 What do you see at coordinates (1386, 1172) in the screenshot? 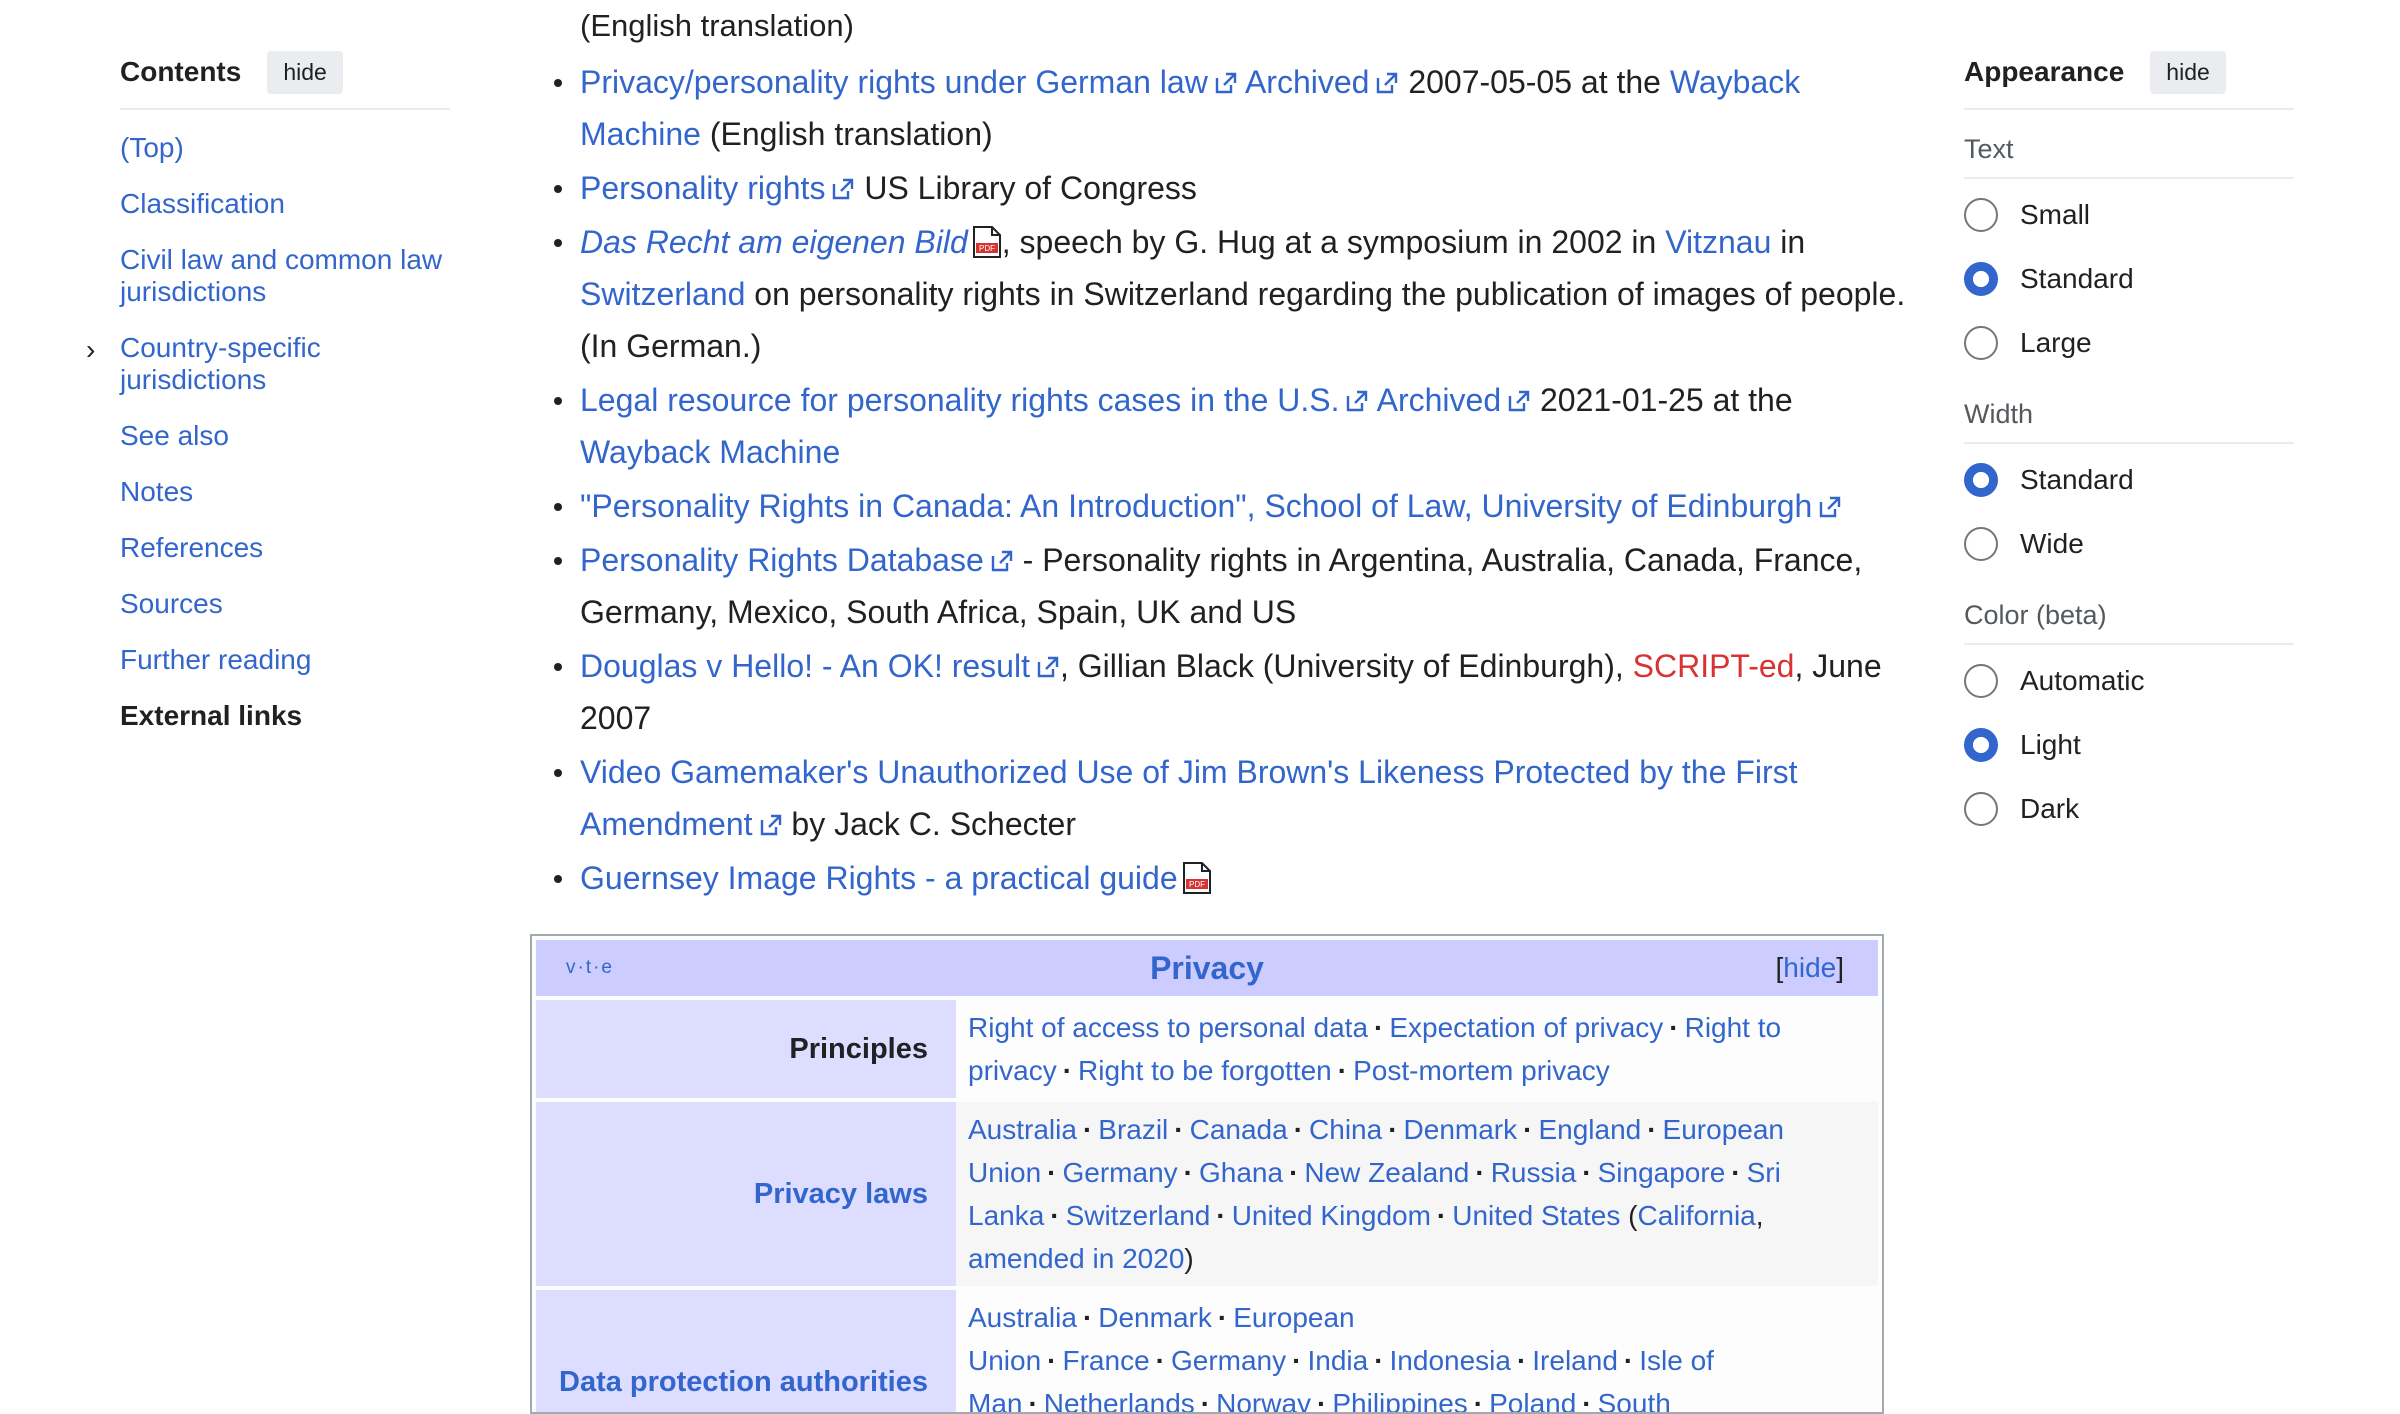
I see `navbox-link: New Zealand` at bounding box center [1386, 1172].